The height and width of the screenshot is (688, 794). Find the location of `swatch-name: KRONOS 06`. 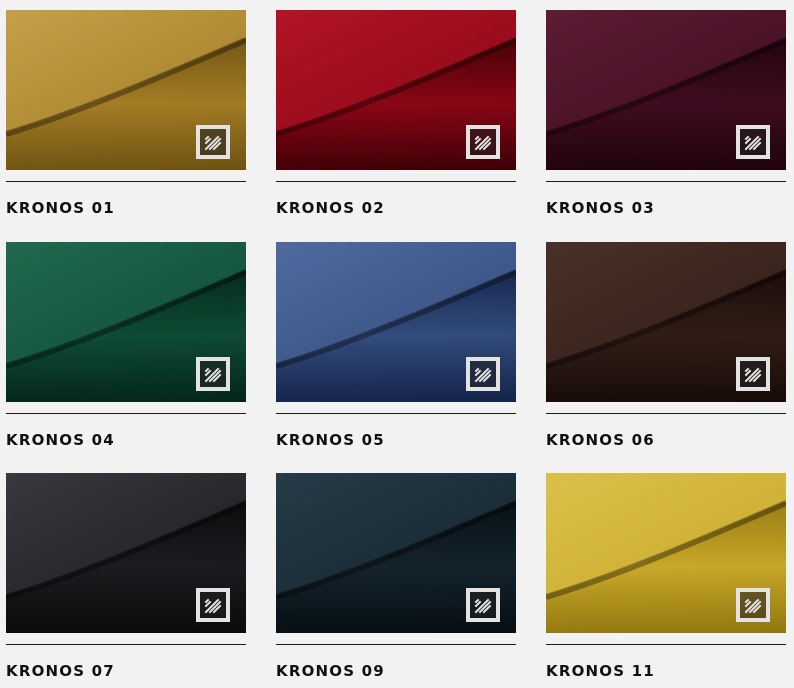

swatch-name: KRONOS 06 is located at coordinates (600, 440).